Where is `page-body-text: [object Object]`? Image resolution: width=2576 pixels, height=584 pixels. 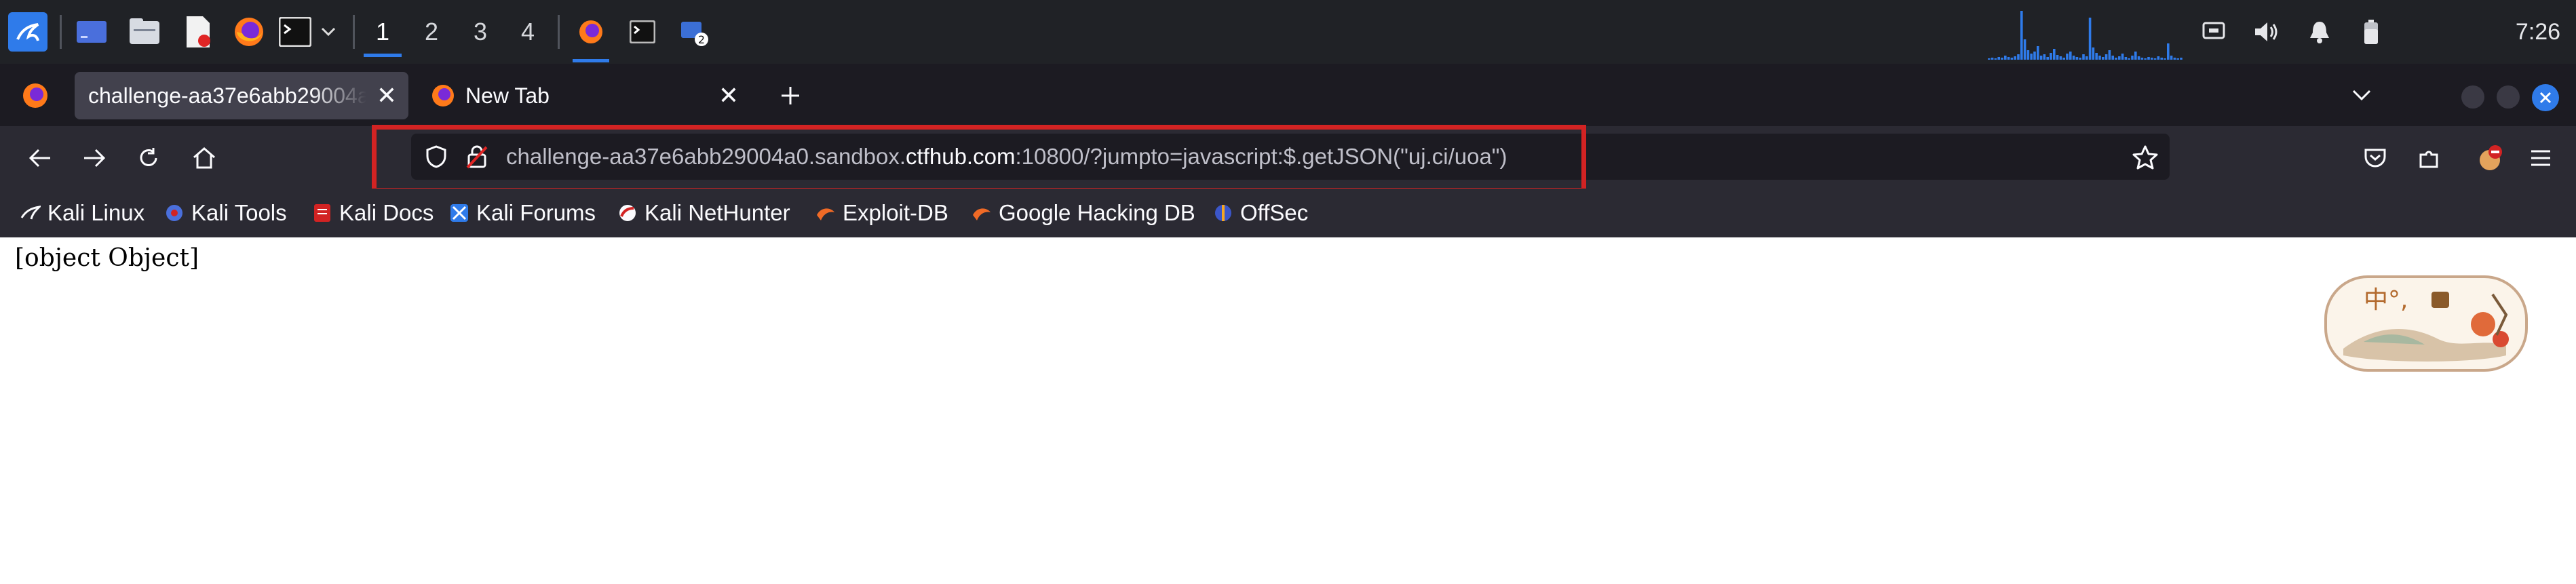 page-body-text: [object Object] is located at coordinates (107, 258).